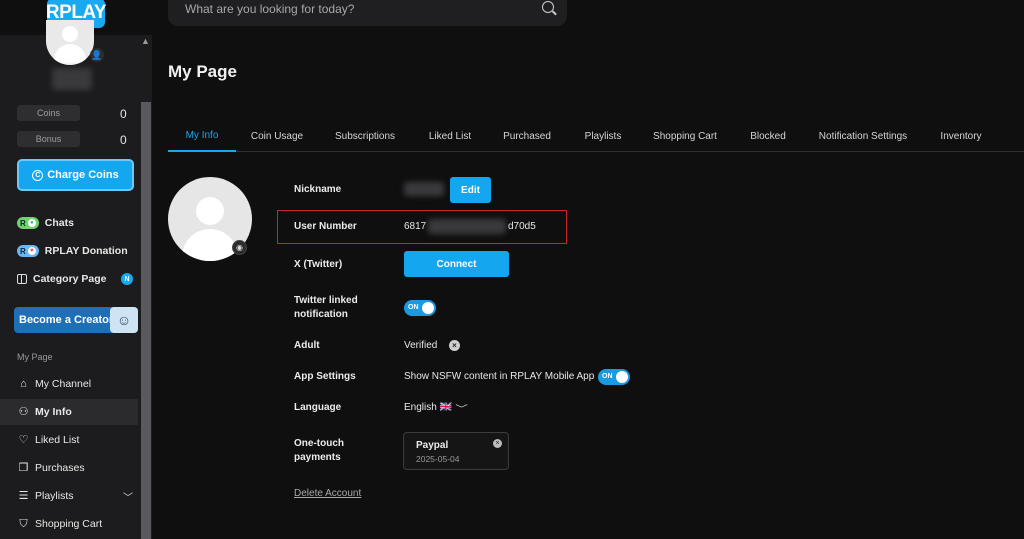  I want to click on close-circle-icon: ×, so click(454, 345).